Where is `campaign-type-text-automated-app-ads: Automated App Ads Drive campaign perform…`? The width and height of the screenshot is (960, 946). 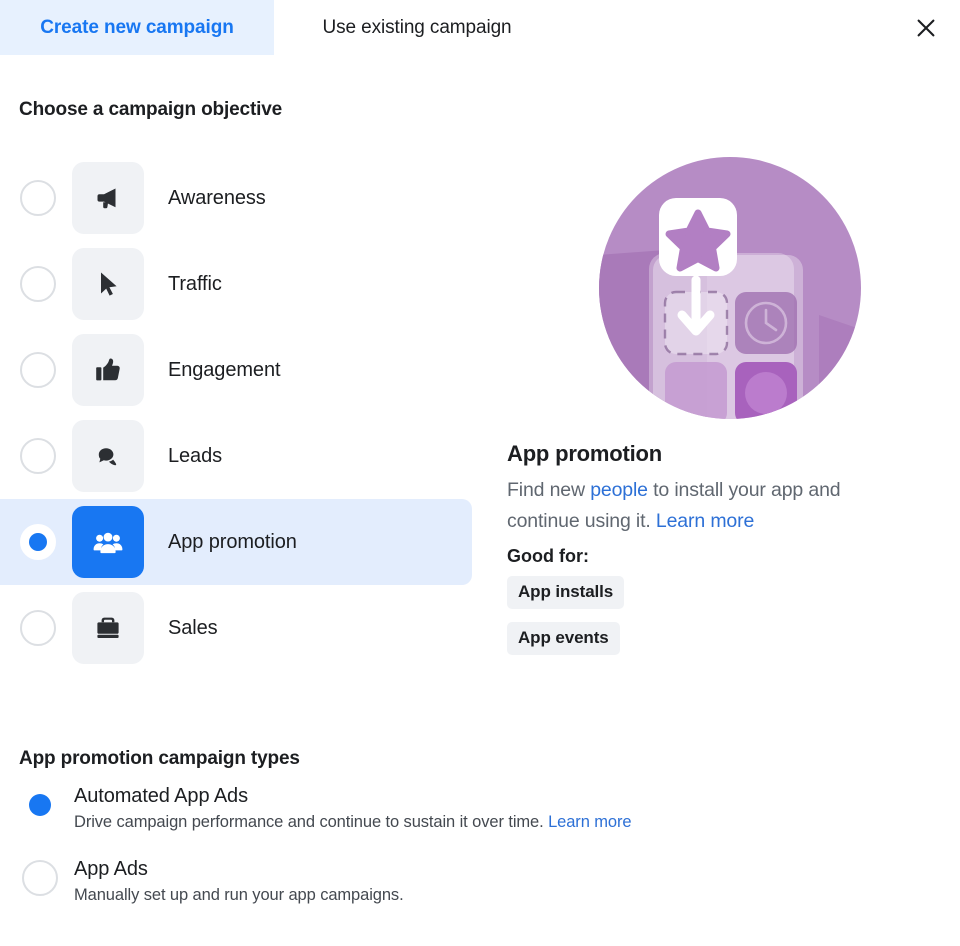 campaign-type-text-automated-app-ads: Automated App Ads Drive campaign perform… is located at coordinates (353, 808).